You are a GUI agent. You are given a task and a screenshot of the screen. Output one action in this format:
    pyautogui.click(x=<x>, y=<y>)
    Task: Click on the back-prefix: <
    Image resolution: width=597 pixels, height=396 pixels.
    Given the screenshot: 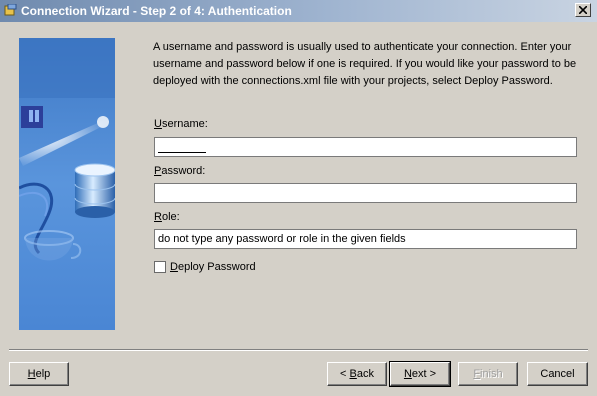 What is the action you would take?
    pyautogui.click(x=345, y=373)
    